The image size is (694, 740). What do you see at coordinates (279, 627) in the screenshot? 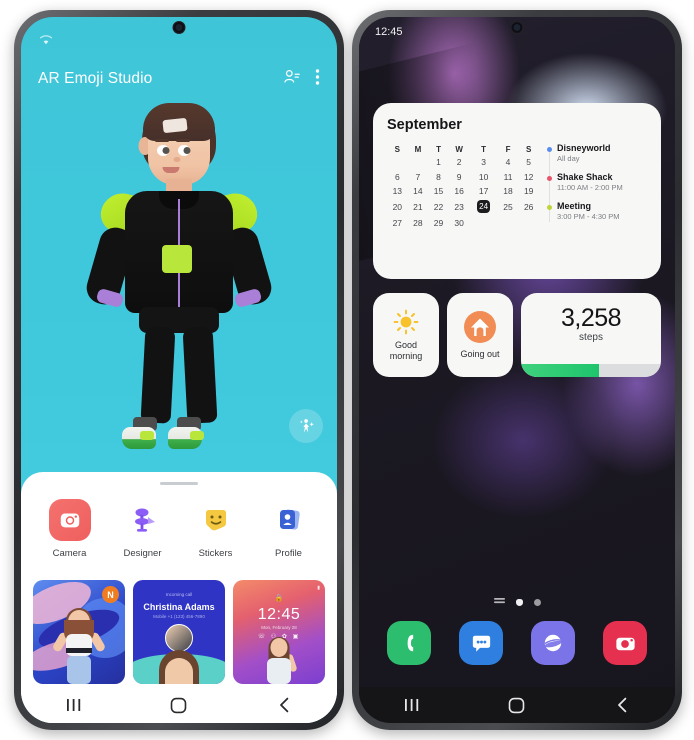
I see `lock-screen-date: Mon, February 28` at bounding box center [279, 627].